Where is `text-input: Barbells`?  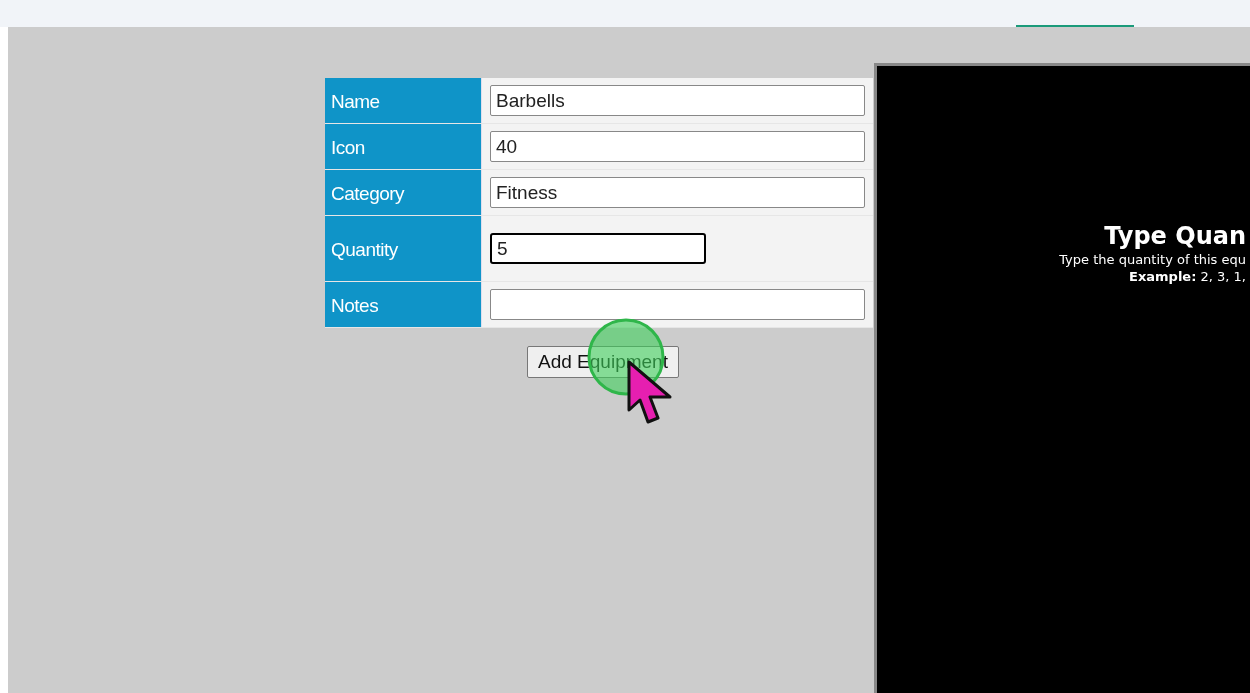 text-input: Barbells is located at coordinates (677, 100).